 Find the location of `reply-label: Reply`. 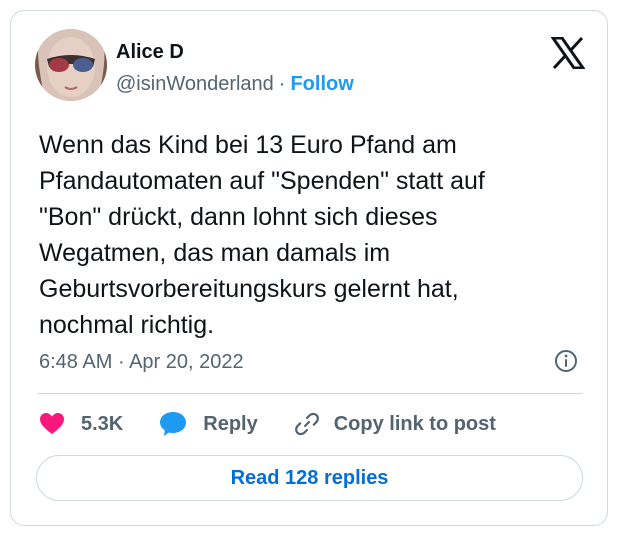

reply-label: Reply is located at coordinates (230, 423).